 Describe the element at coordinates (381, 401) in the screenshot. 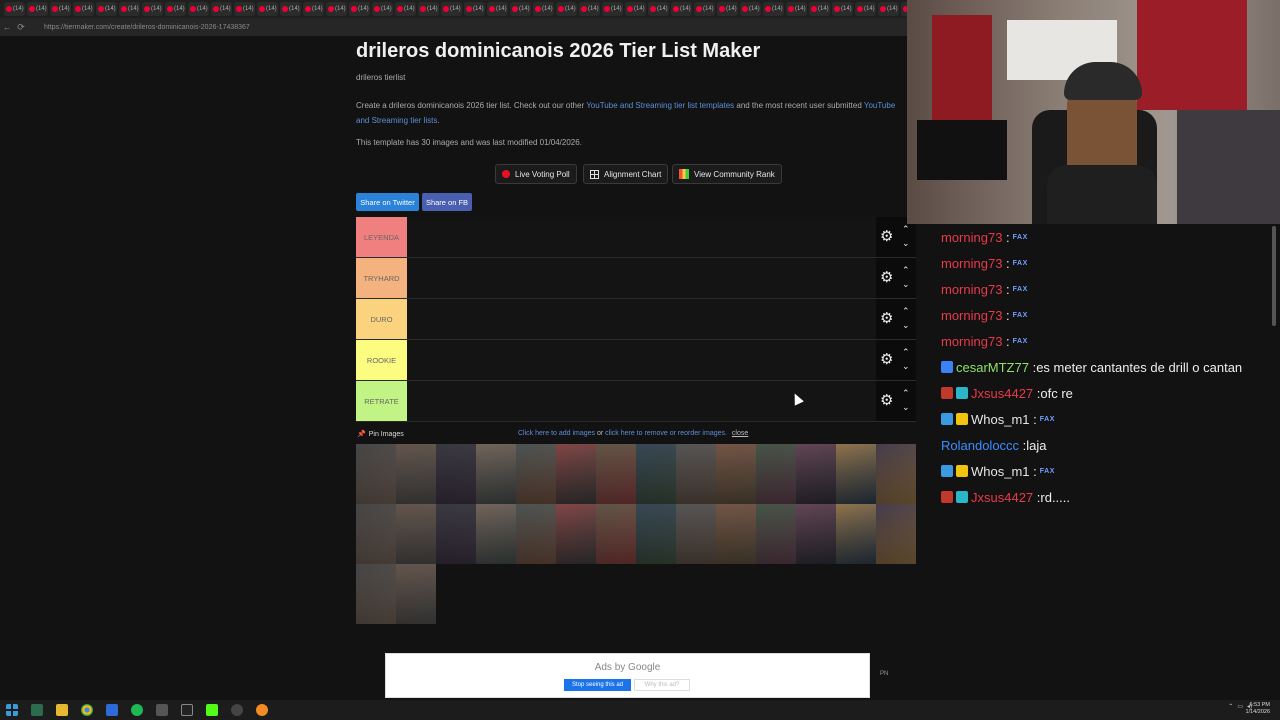

I see `tier-label: RETRATE` at that location.